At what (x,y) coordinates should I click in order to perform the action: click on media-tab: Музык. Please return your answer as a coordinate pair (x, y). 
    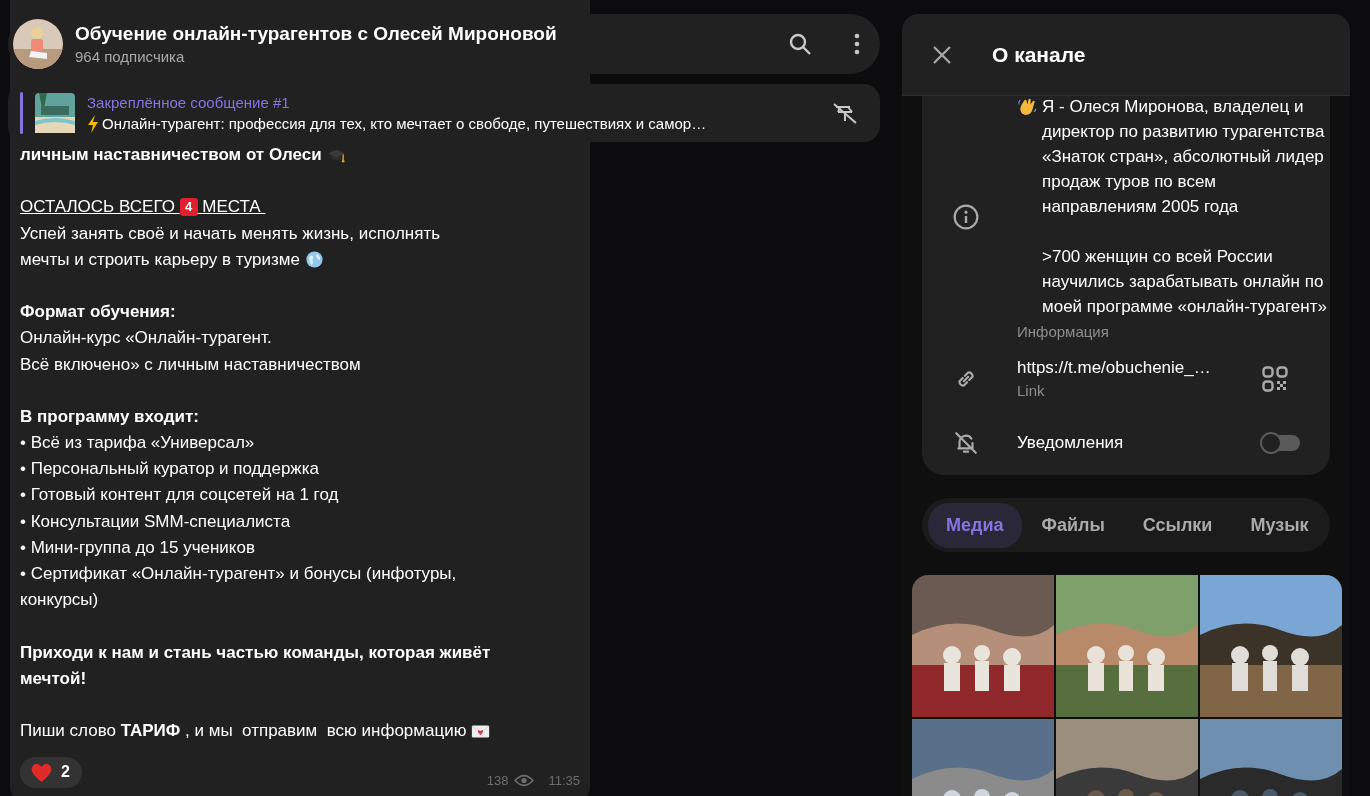
    Looking at the image, I should click on (1279, 525).